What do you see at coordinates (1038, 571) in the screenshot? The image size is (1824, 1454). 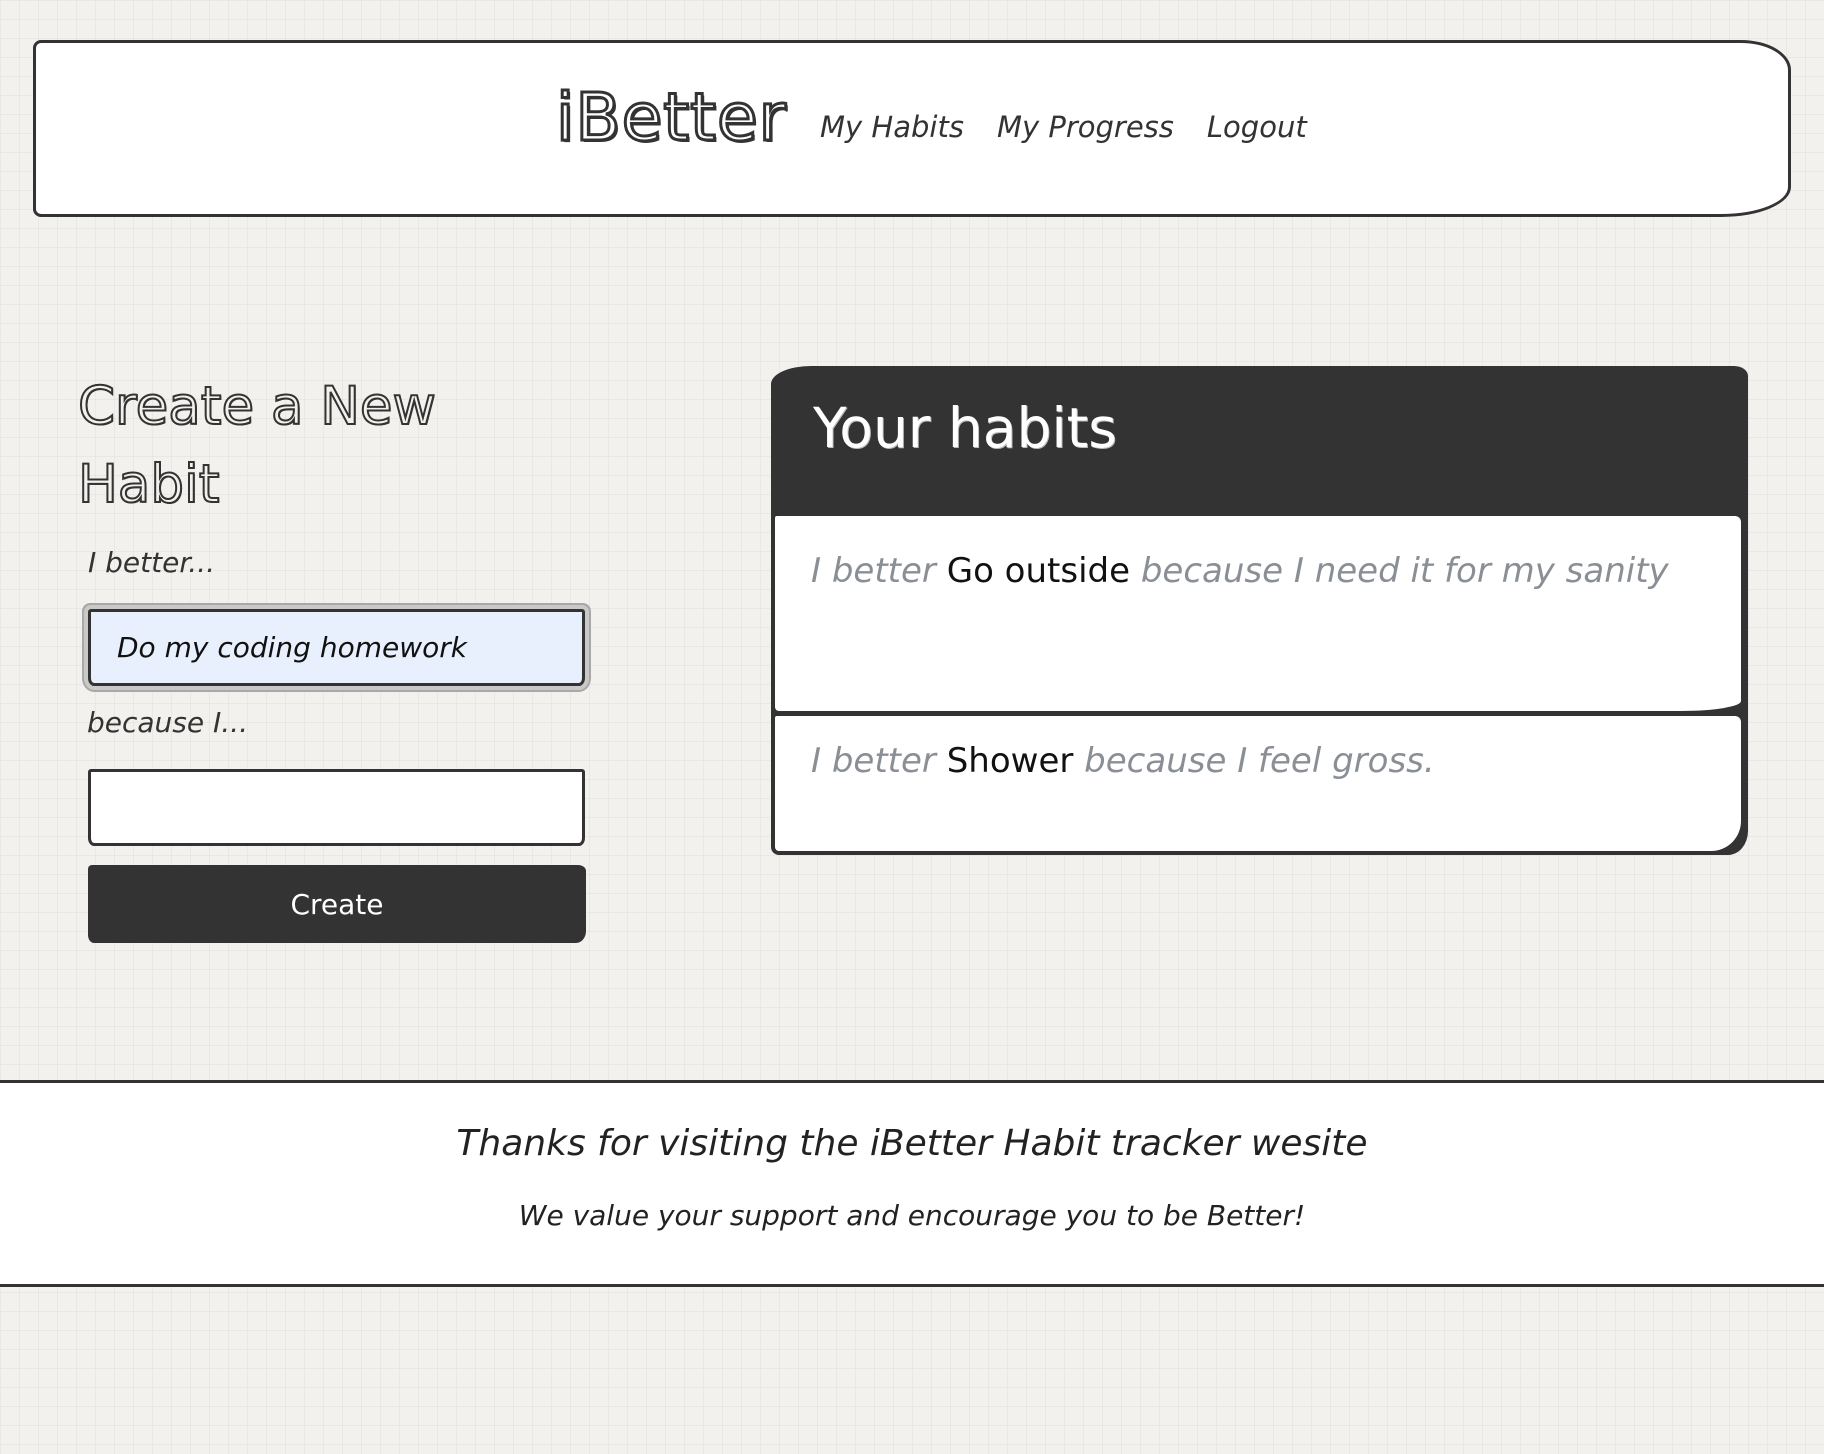 I see `habit-name: Go outside` at bounding box center [1038, 571].